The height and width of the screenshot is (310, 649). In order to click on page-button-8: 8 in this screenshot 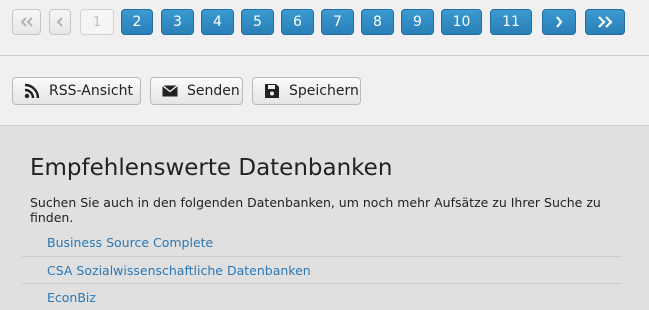, I will do `click(377, 22)`.